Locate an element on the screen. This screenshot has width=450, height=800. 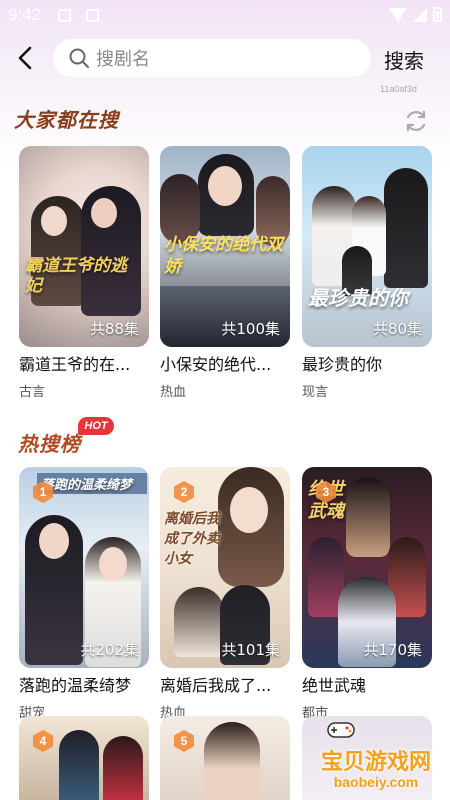
ranked-drama-card: 离婚后我成了外卖小女 2 共101集 离婚后我成了... 热血 is located at coordinates (225, 594).